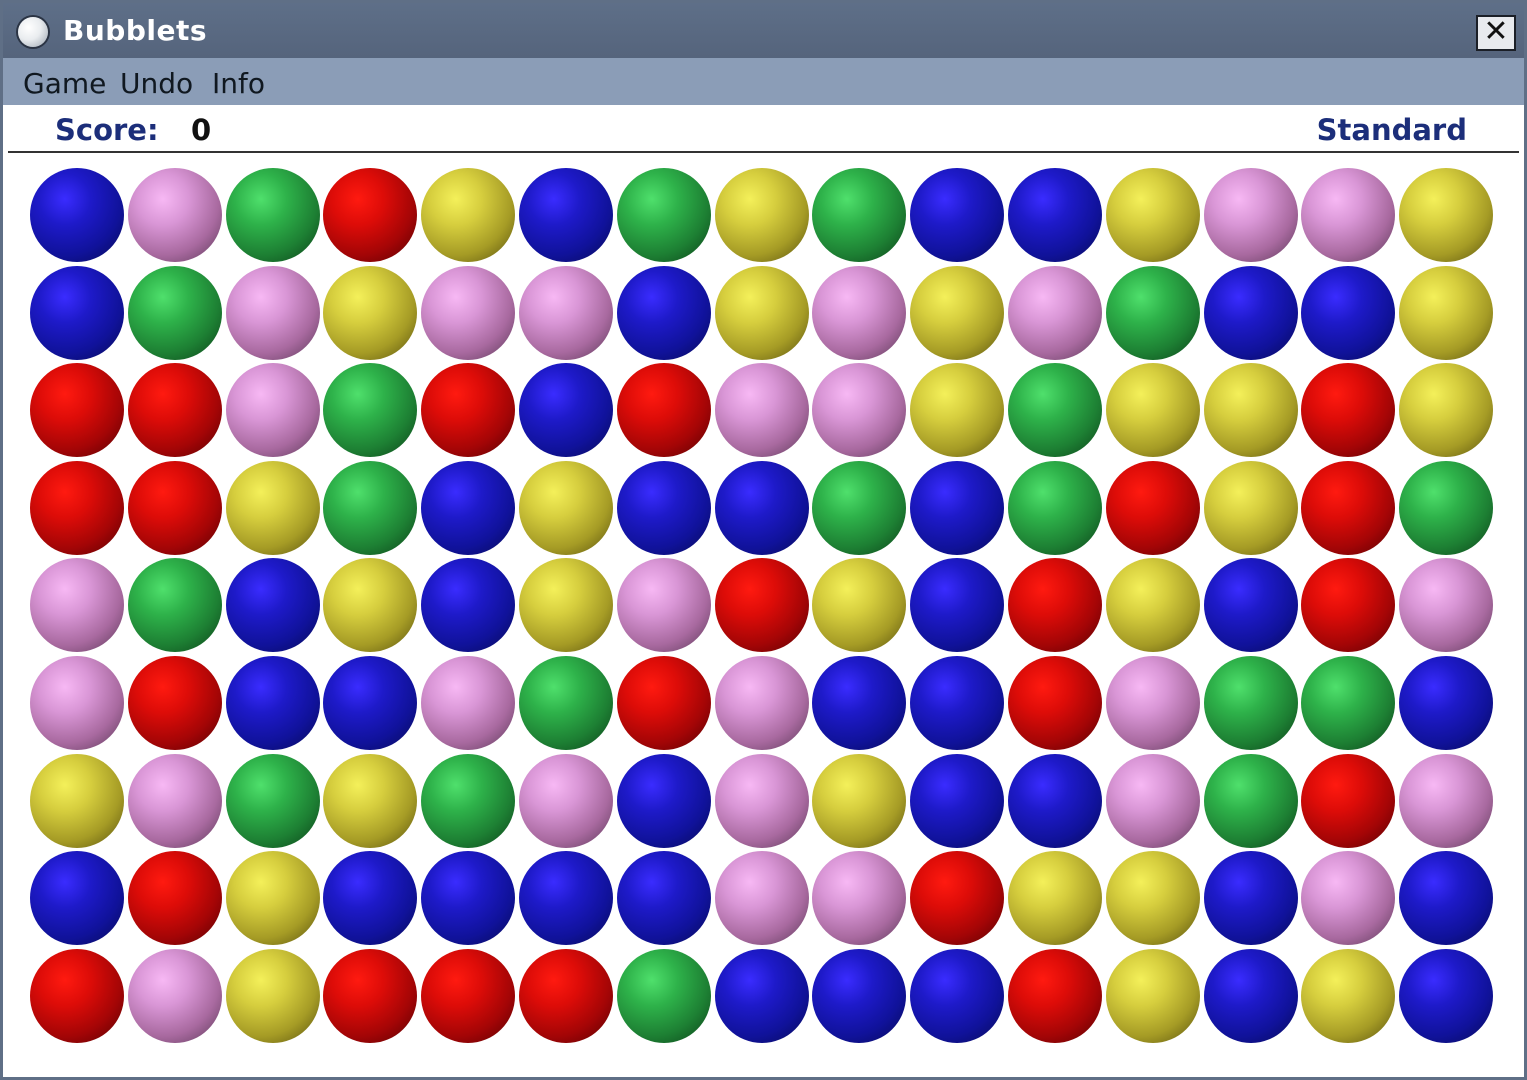 The image size is (1527, 1080). I want to click on title-bar: Bubblets ✕, so click(763, 30).